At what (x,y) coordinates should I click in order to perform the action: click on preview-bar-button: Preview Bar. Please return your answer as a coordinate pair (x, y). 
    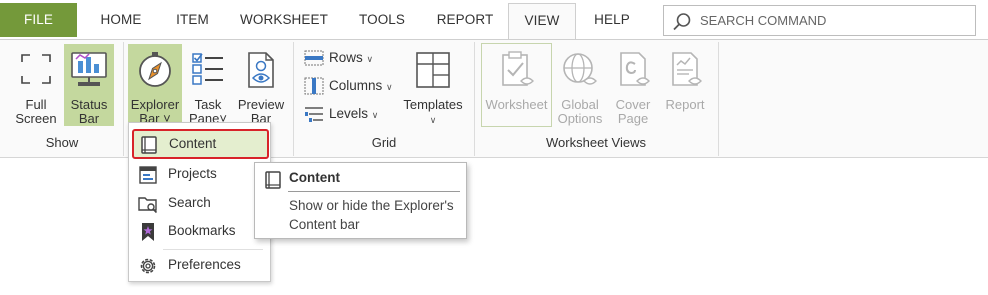
    Looking at the image, I should click on (261, 85).